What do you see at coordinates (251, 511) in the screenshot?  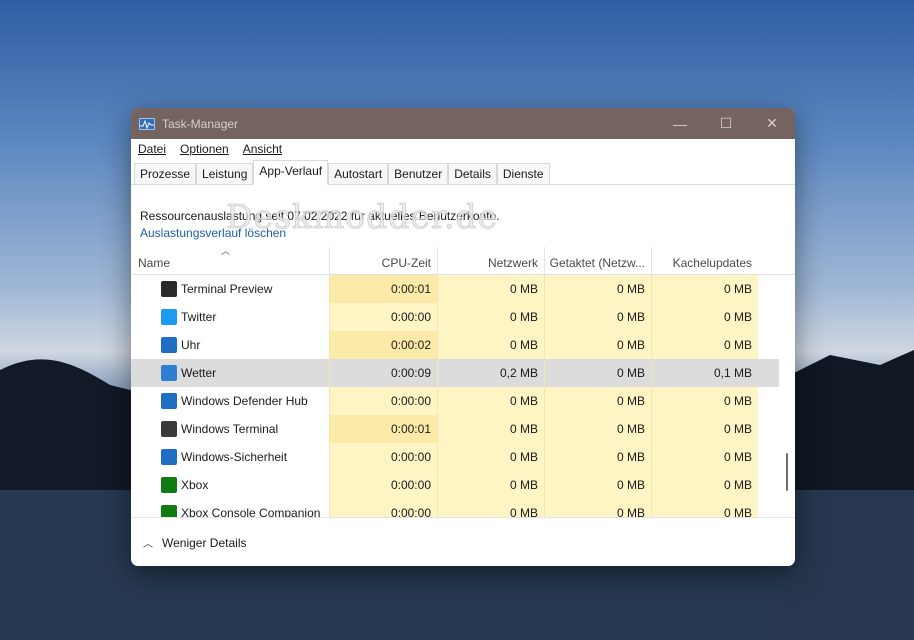 I see `app-name-cell: Xbox Console Companion` at bounding box center [251, 511].